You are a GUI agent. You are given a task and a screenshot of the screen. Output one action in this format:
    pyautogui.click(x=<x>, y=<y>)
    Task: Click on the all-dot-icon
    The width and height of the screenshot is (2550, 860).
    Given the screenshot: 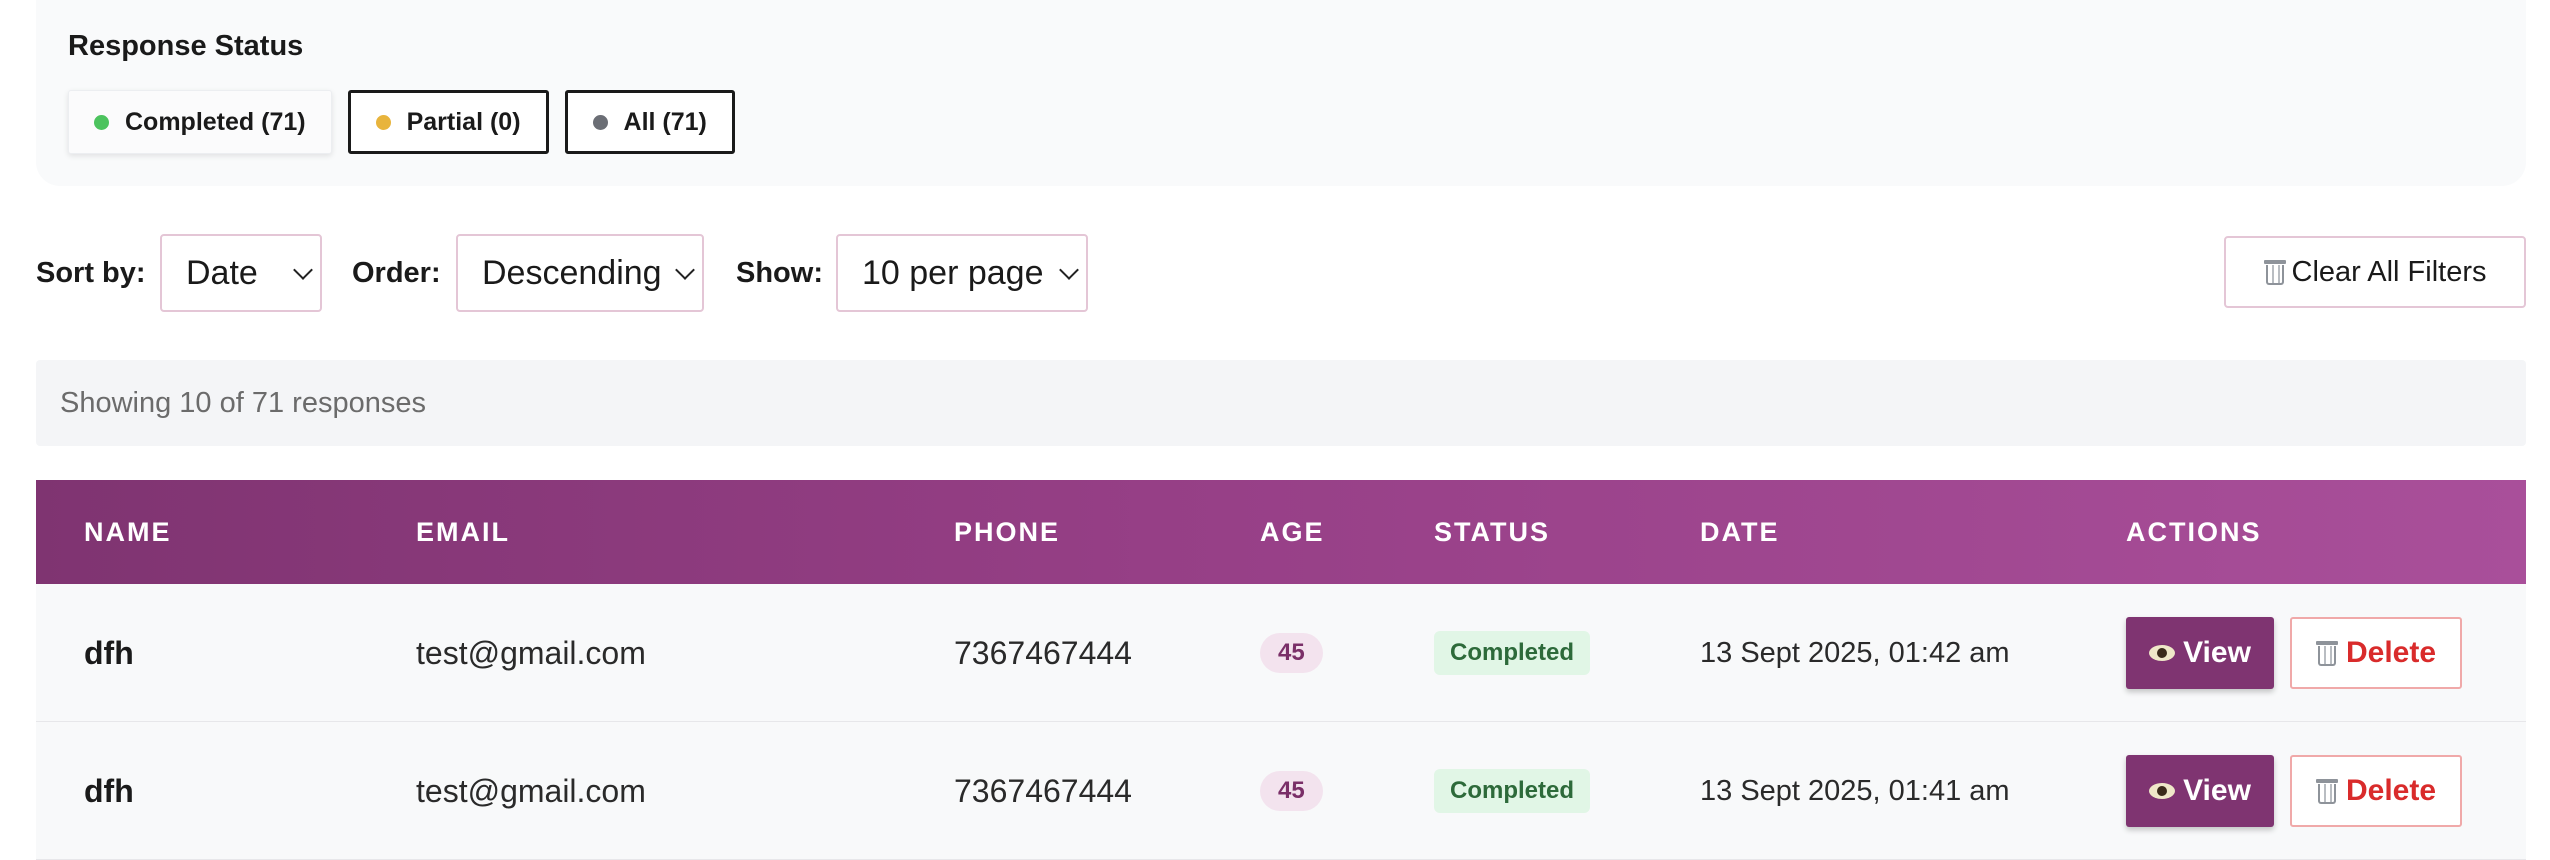 What is the action you would take?
    pyautogui.click(x=600, y=122)
    